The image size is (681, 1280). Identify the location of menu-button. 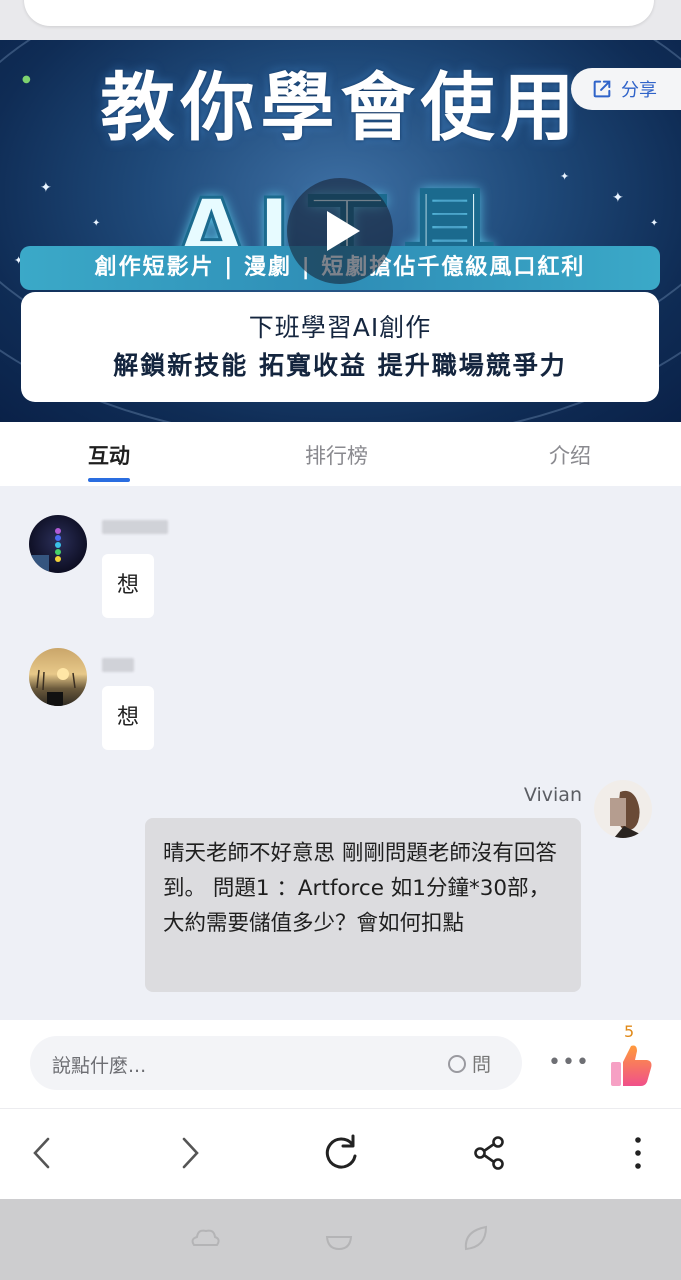
(638, 1153).